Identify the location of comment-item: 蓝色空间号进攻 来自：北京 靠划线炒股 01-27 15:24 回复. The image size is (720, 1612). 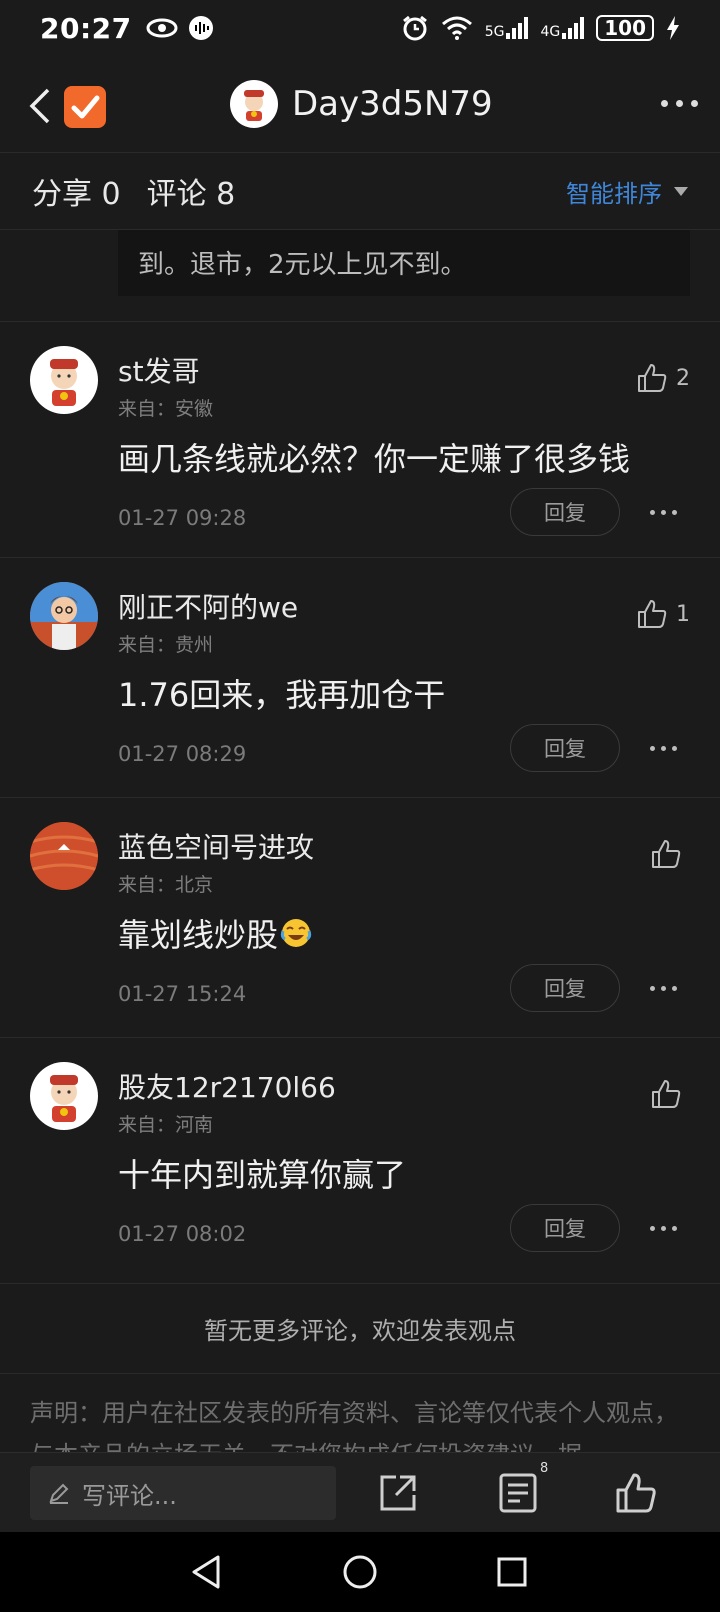
(360, 918).